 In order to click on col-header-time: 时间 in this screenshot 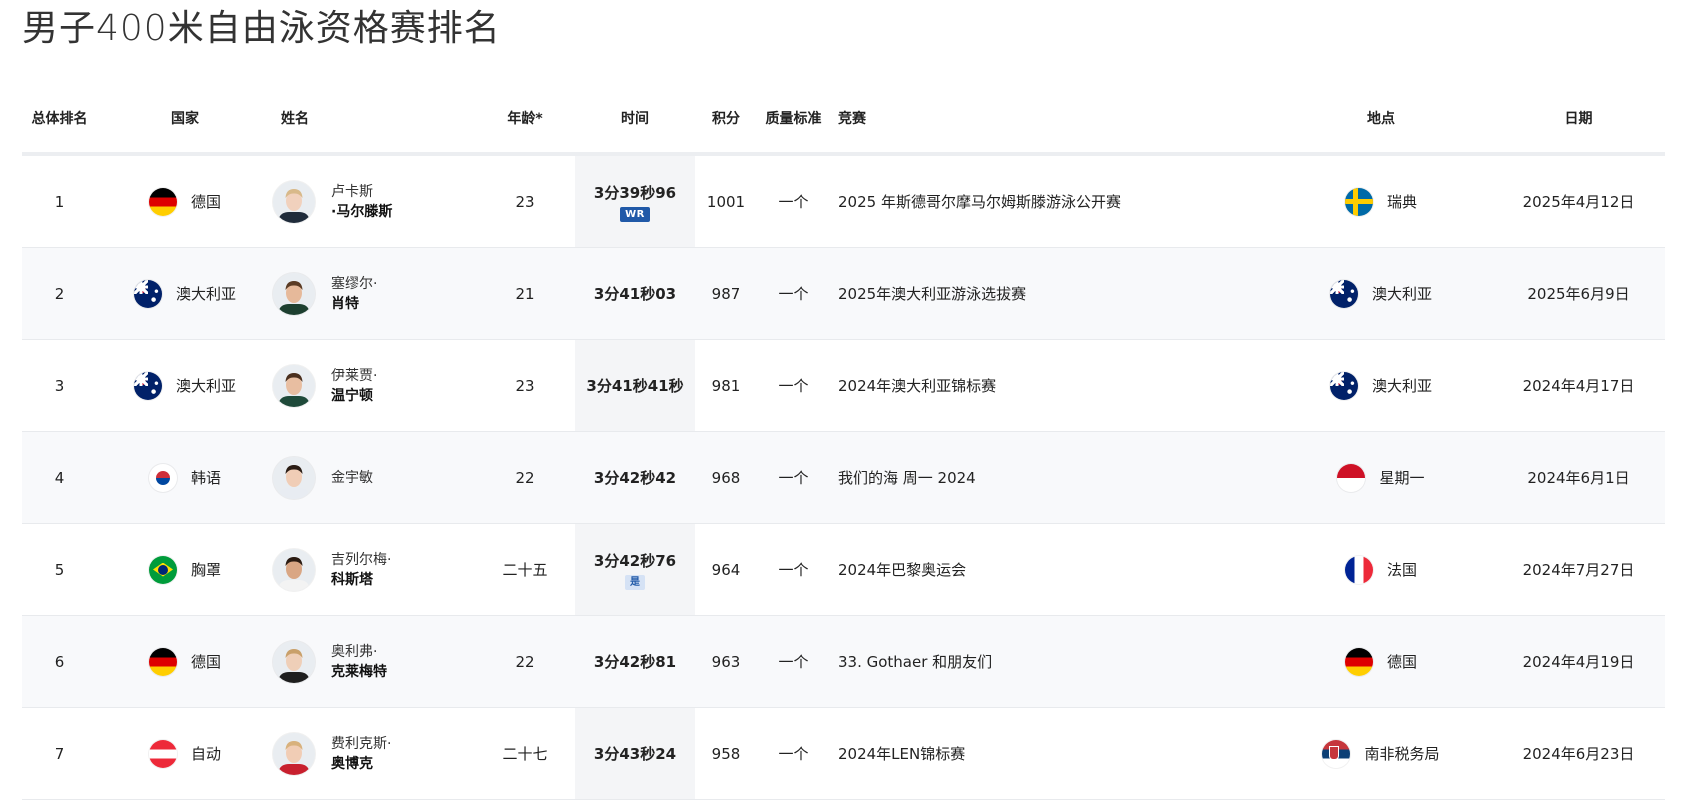, I will do `click(635, 120)`.